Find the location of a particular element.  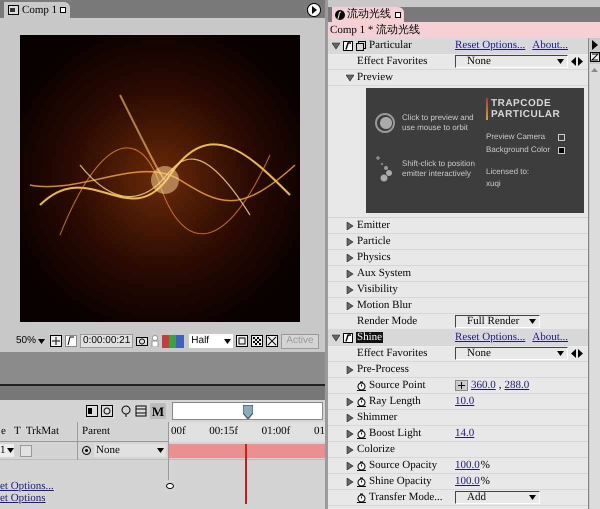

group-label: Motion Blur is located at coordinates (384, 305).